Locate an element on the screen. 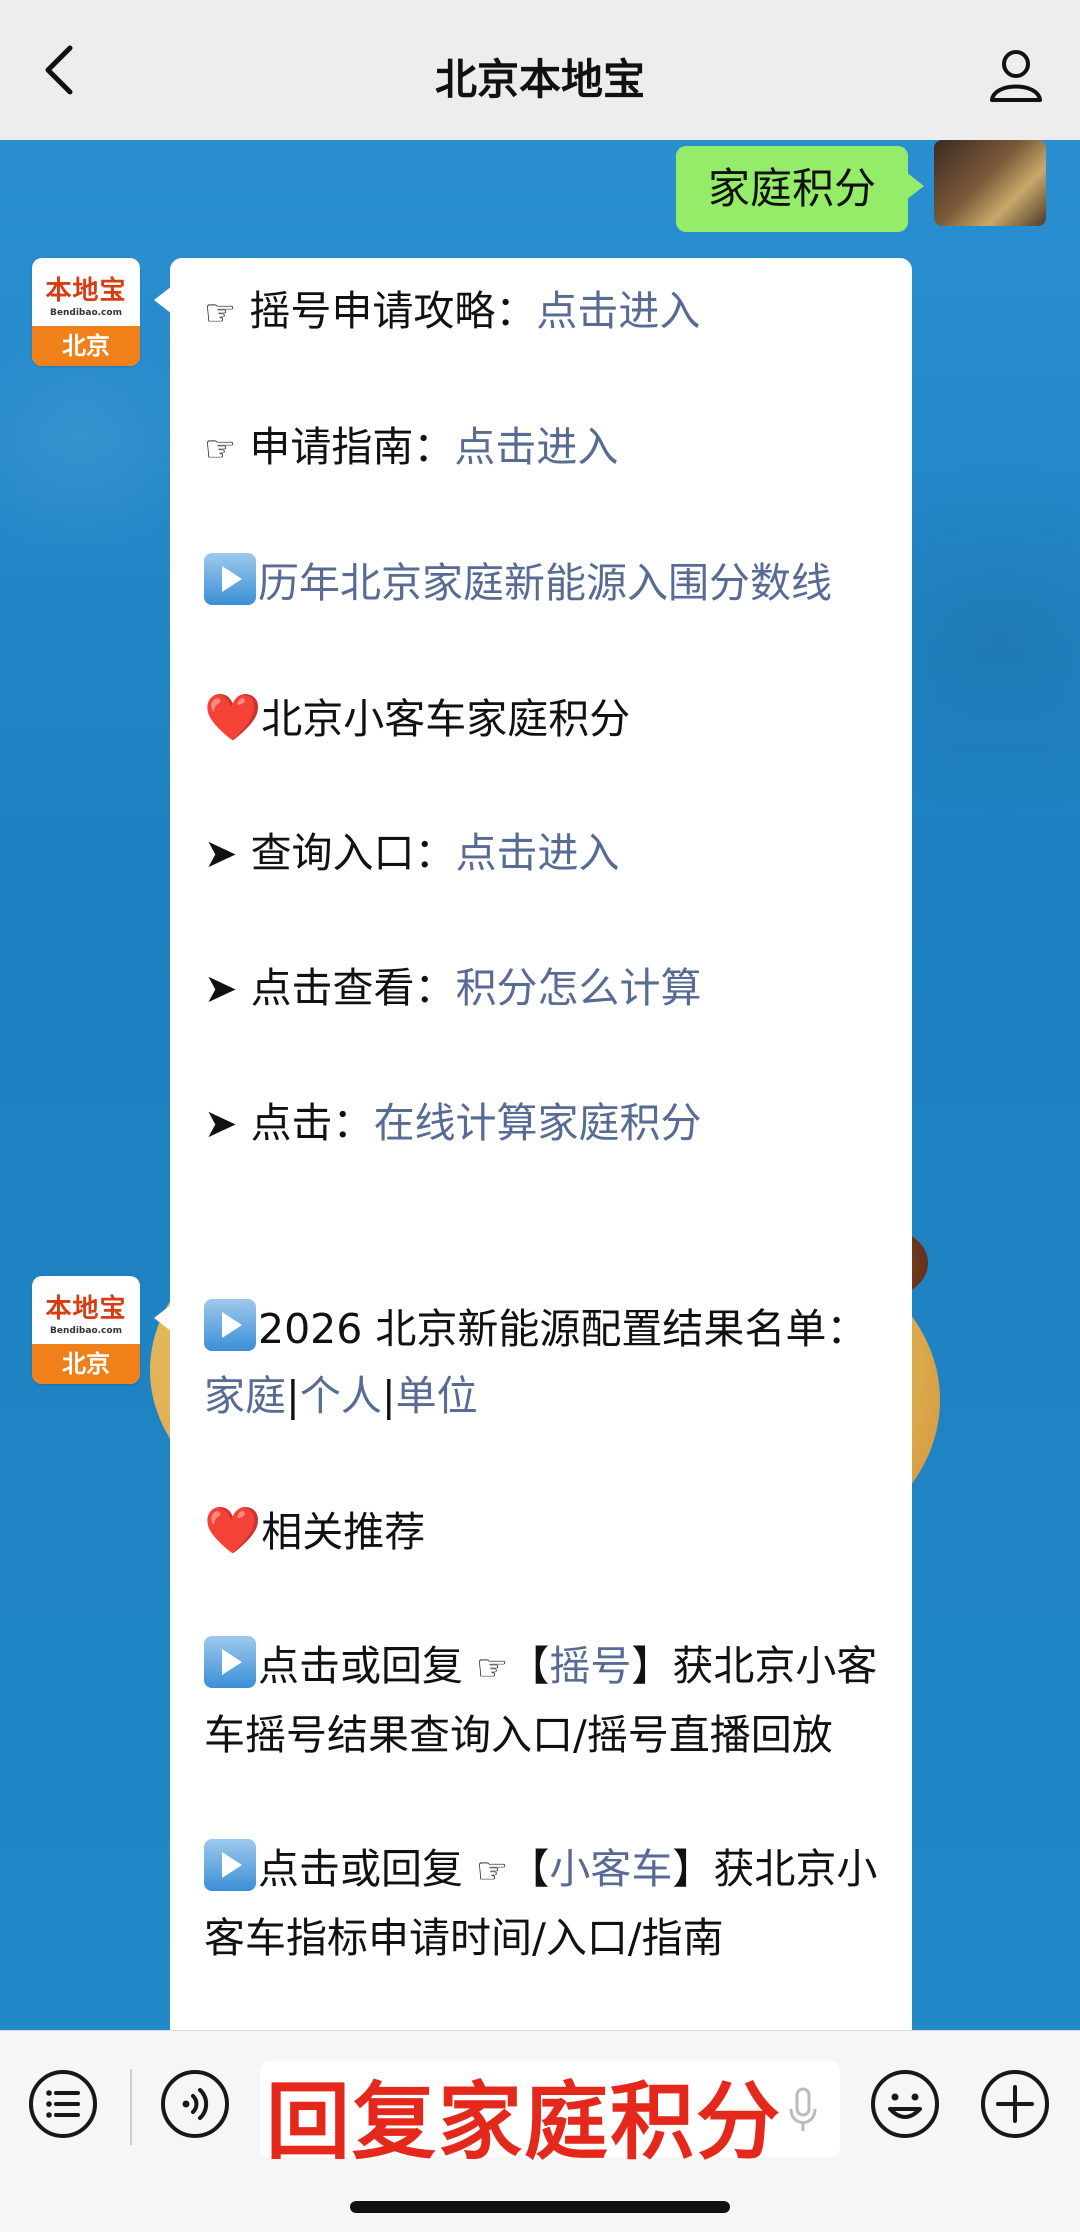 This screenshot has height=2232, width=1080. line-label: 2026 北京新能源配置结果名单： is located at coordinates (563, 1329).